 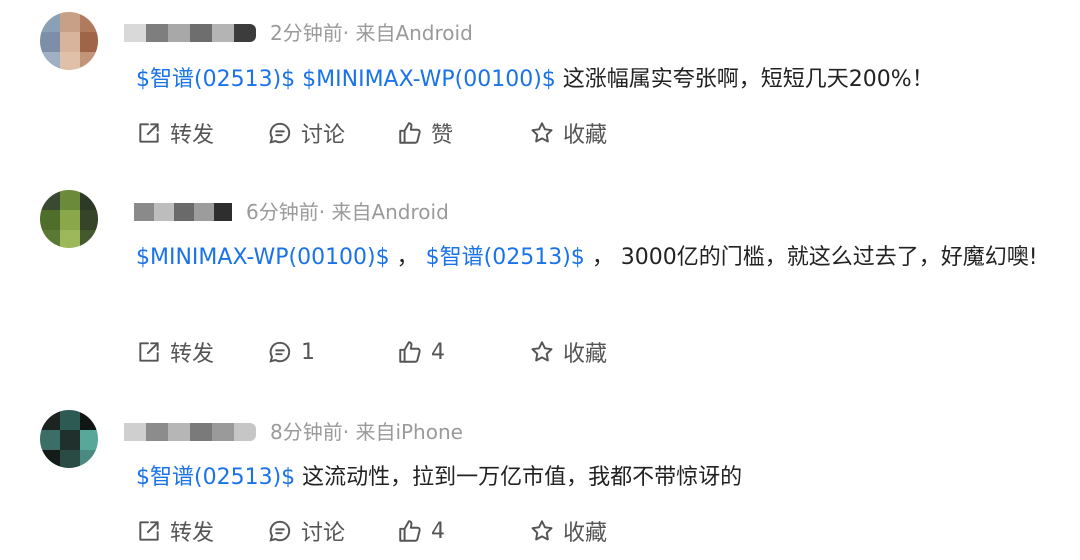 I want to click on discuss-count: 1, so click(x=308, y=352).